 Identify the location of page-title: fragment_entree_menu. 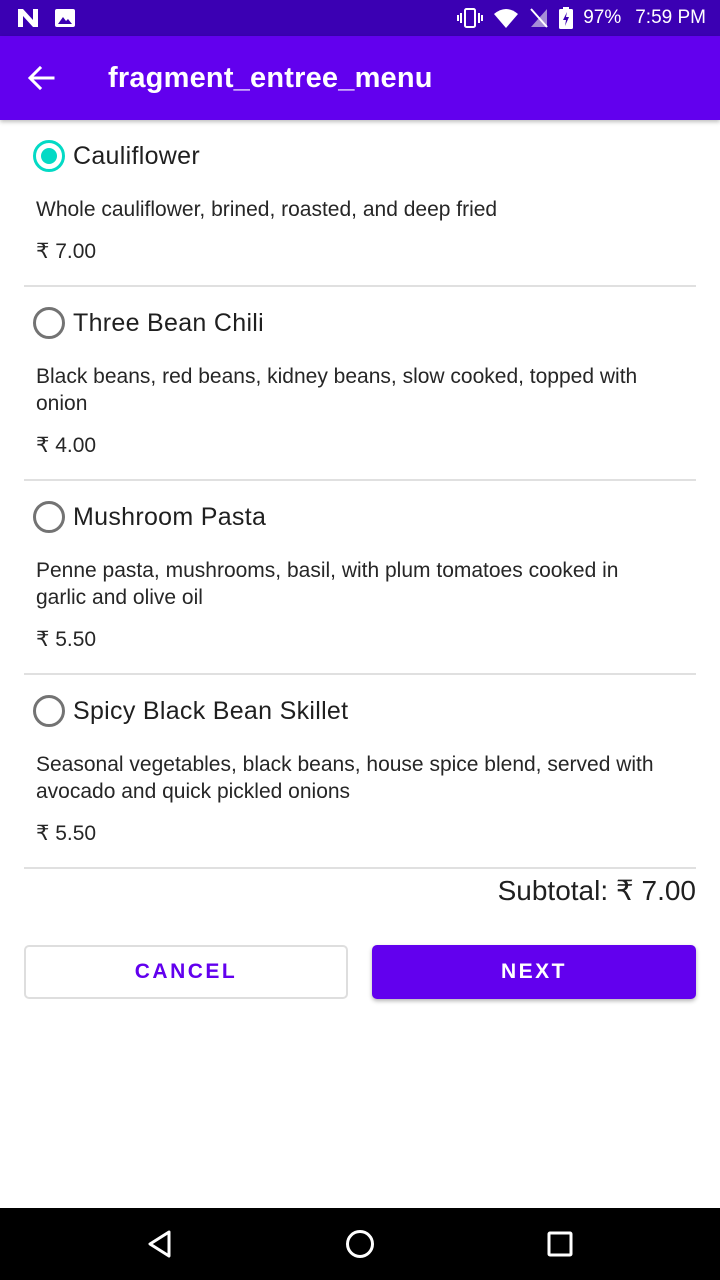
(270, 77).